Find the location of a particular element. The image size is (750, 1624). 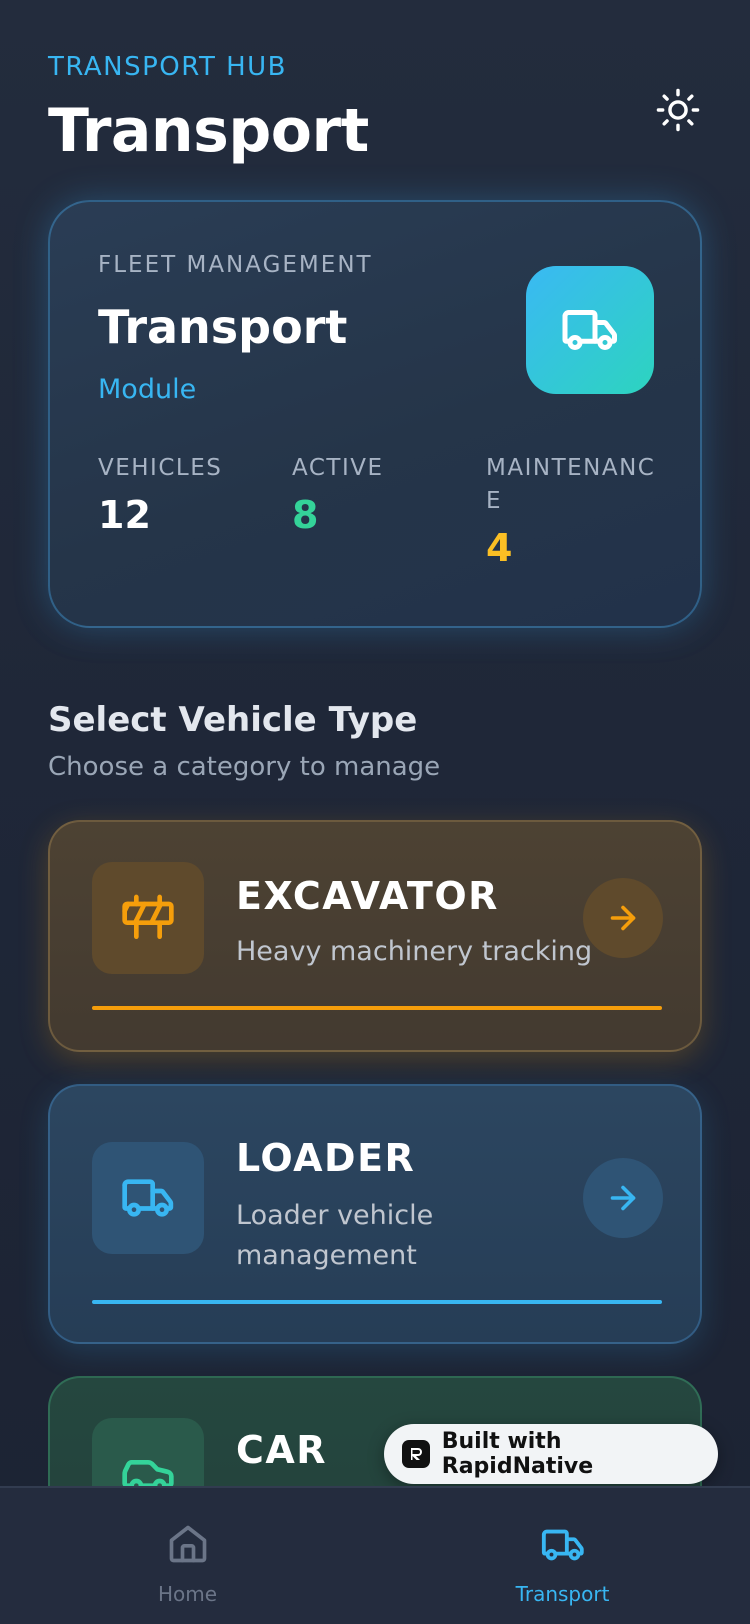

vehicle-card-loader: LOADER Loader vehicle management is located at coordinates (375, 1214).